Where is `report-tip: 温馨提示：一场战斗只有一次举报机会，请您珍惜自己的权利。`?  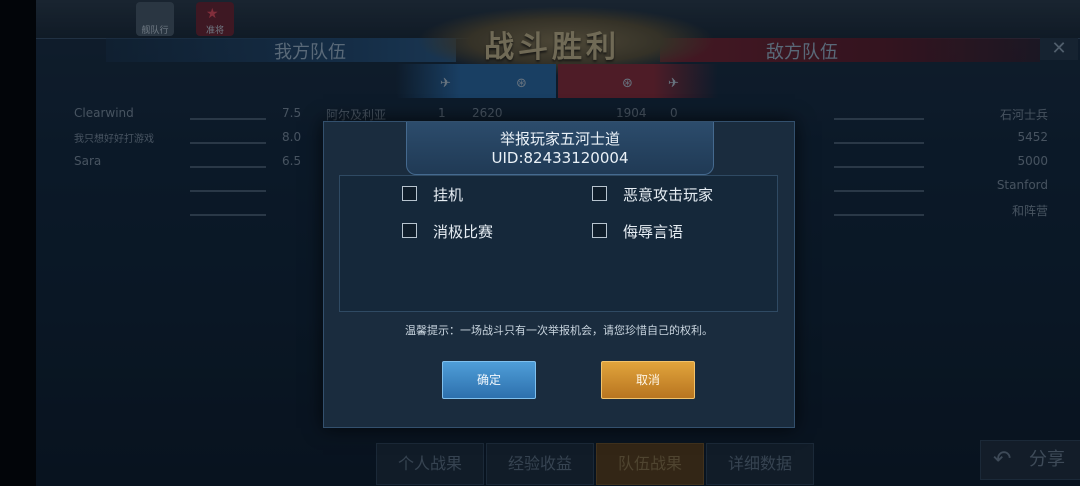
report-tip: 温馨提示：一场战斗只有一次举报机会，请您珍惜自己的权利。 is located at coordinates (559, 330).